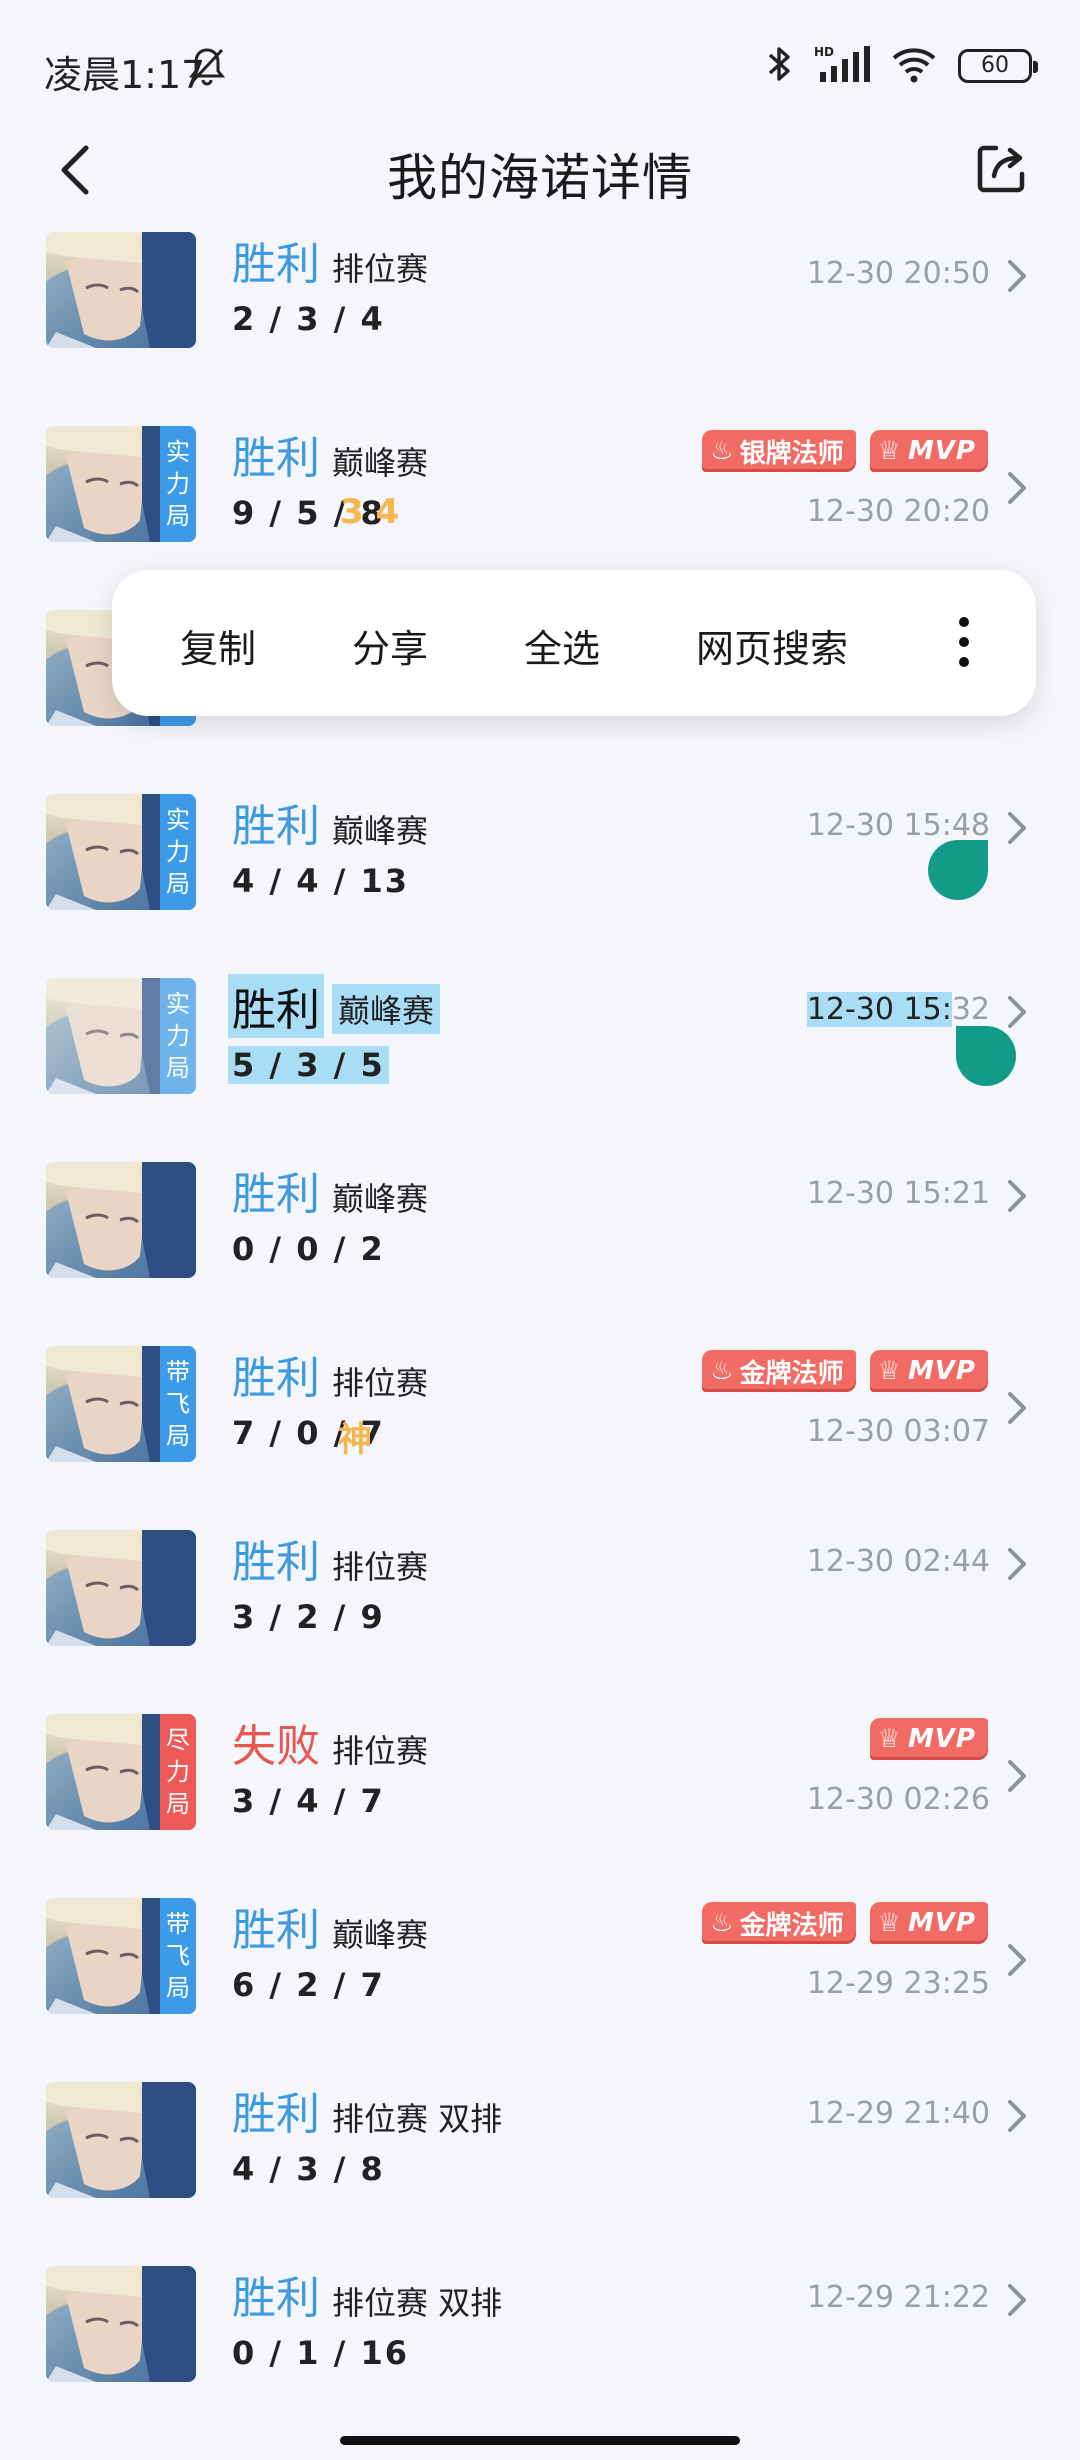 This screenshot has width=1080, height=2460. What do you see at coordinates (121, 2140) in the screenshot?
I see `hero-avatar` at bounding box center [121, 2140].